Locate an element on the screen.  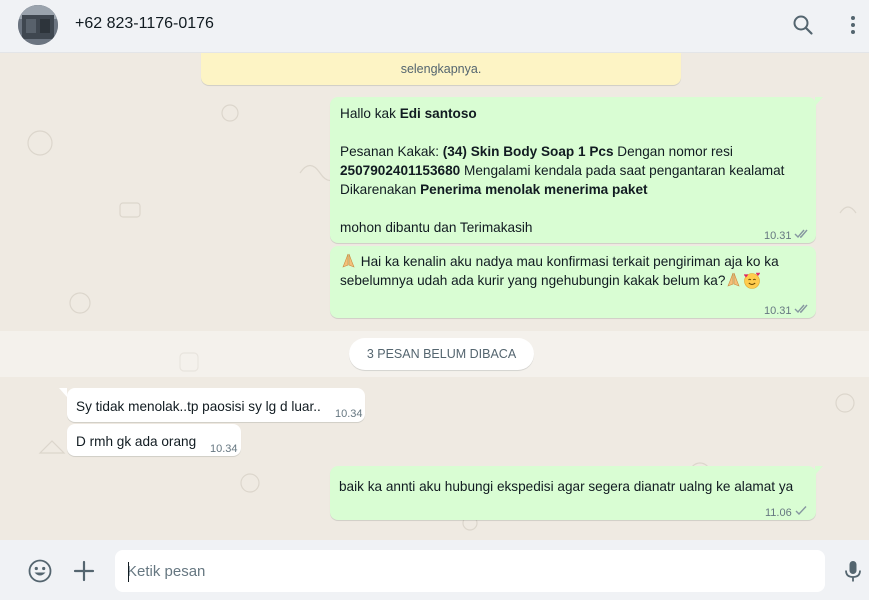
message-input-box is located at coordinates (470, 571).